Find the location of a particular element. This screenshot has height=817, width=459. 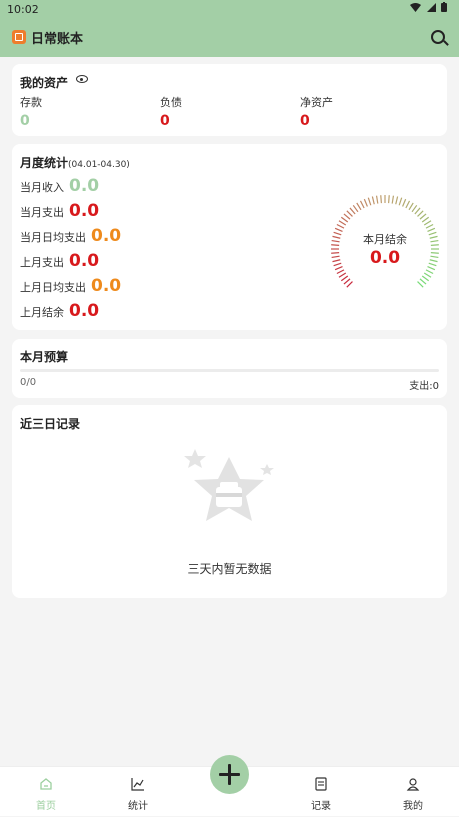

asset-label: 负债 is located at coordinates (171, 102).